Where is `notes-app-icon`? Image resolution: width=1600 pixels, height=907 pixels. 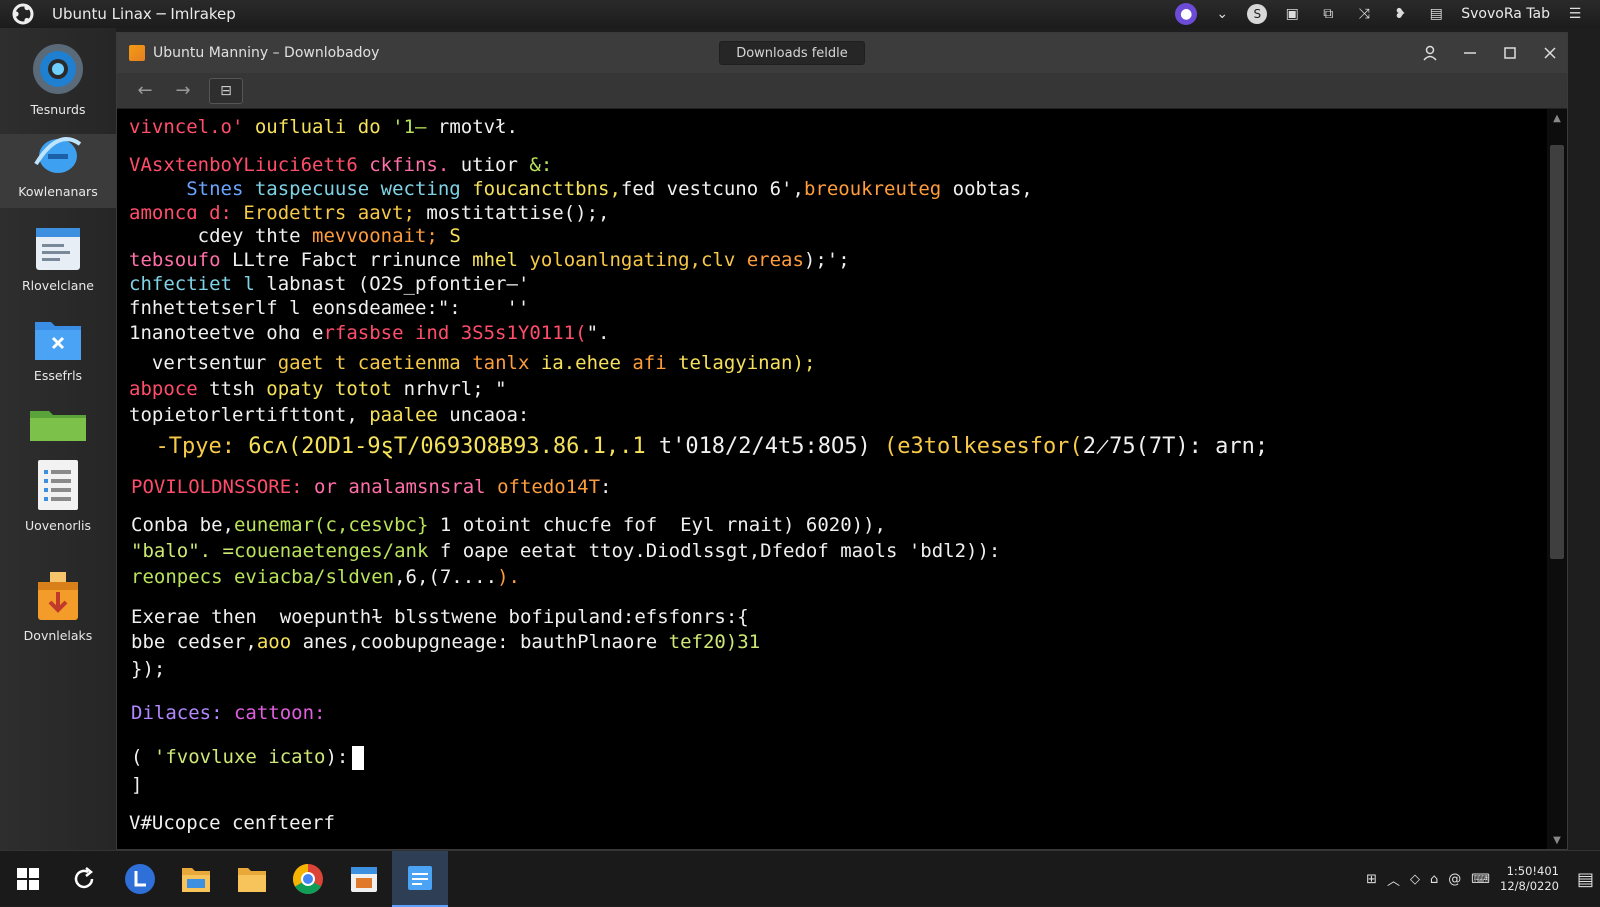 notes-app-icon is located at coordinates (420, 878).